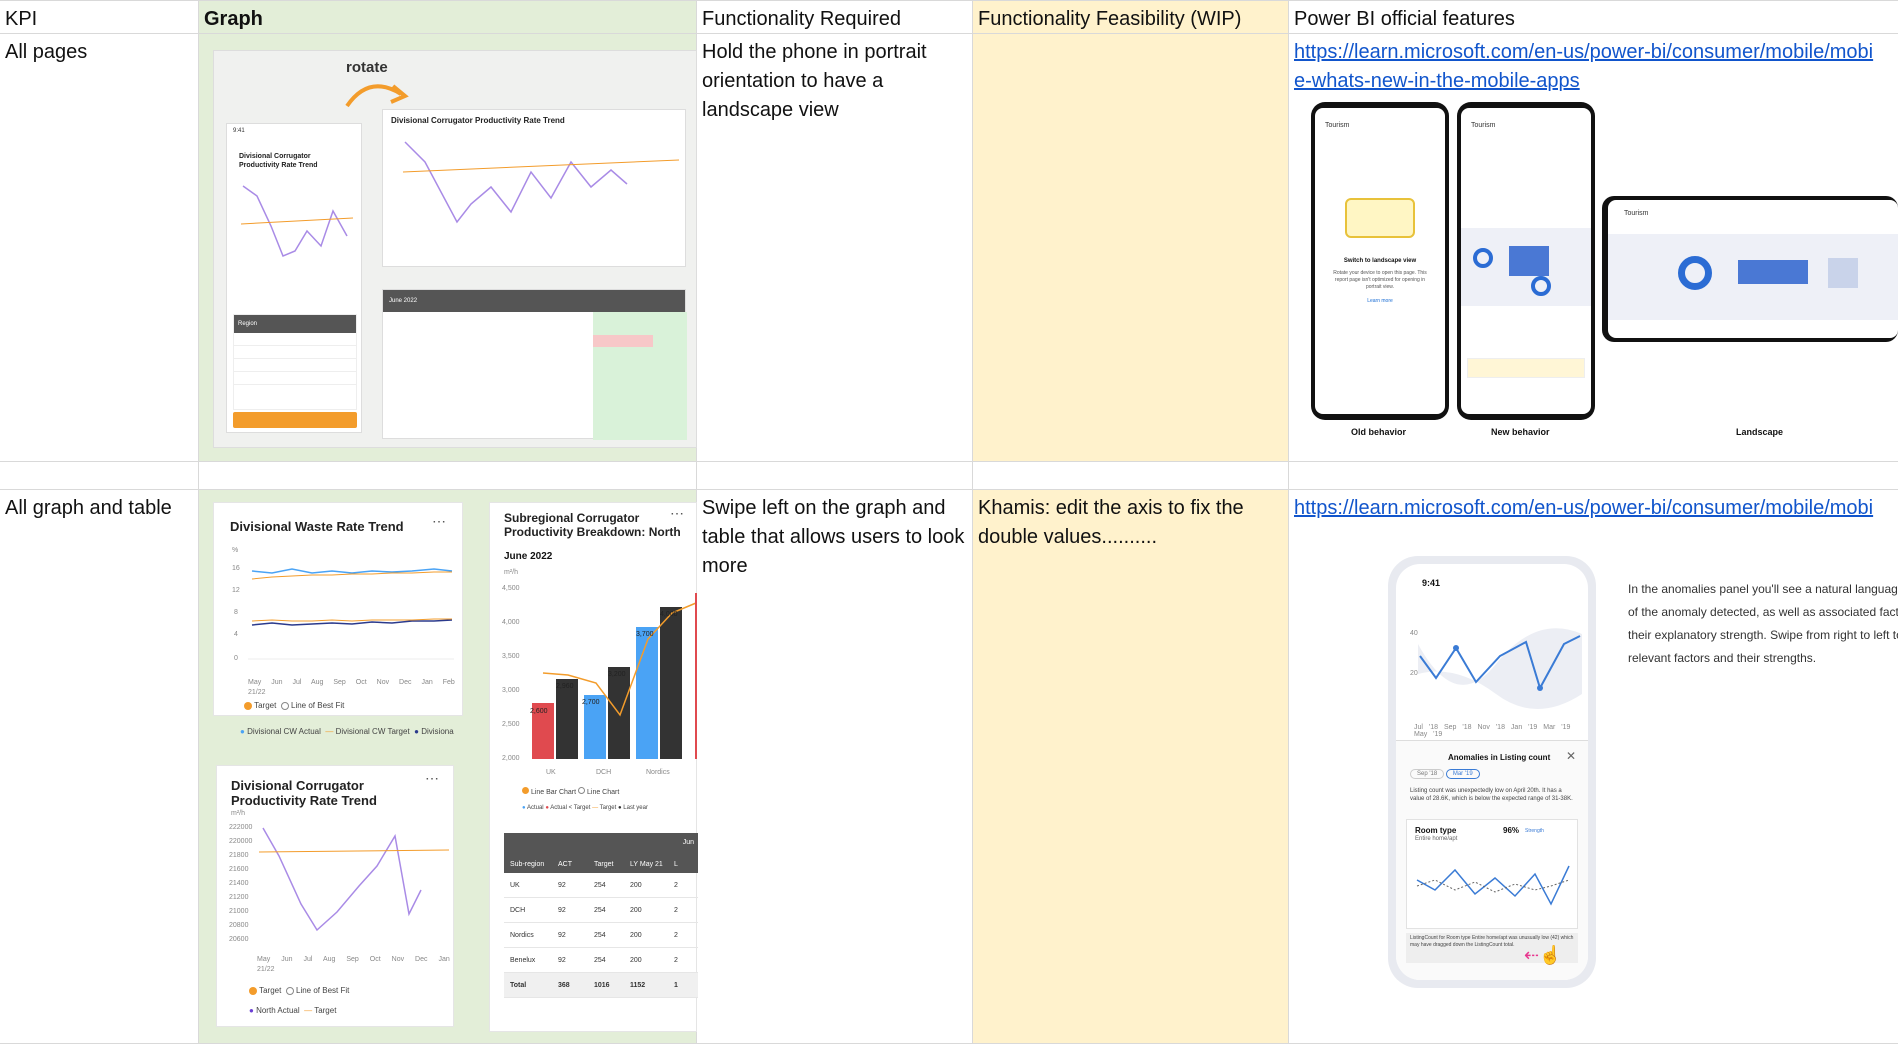  What do you see at coordinates (835, 476) in the screenshot?
I see `spacer-cell-functionality` at bounding box center [835, 476].